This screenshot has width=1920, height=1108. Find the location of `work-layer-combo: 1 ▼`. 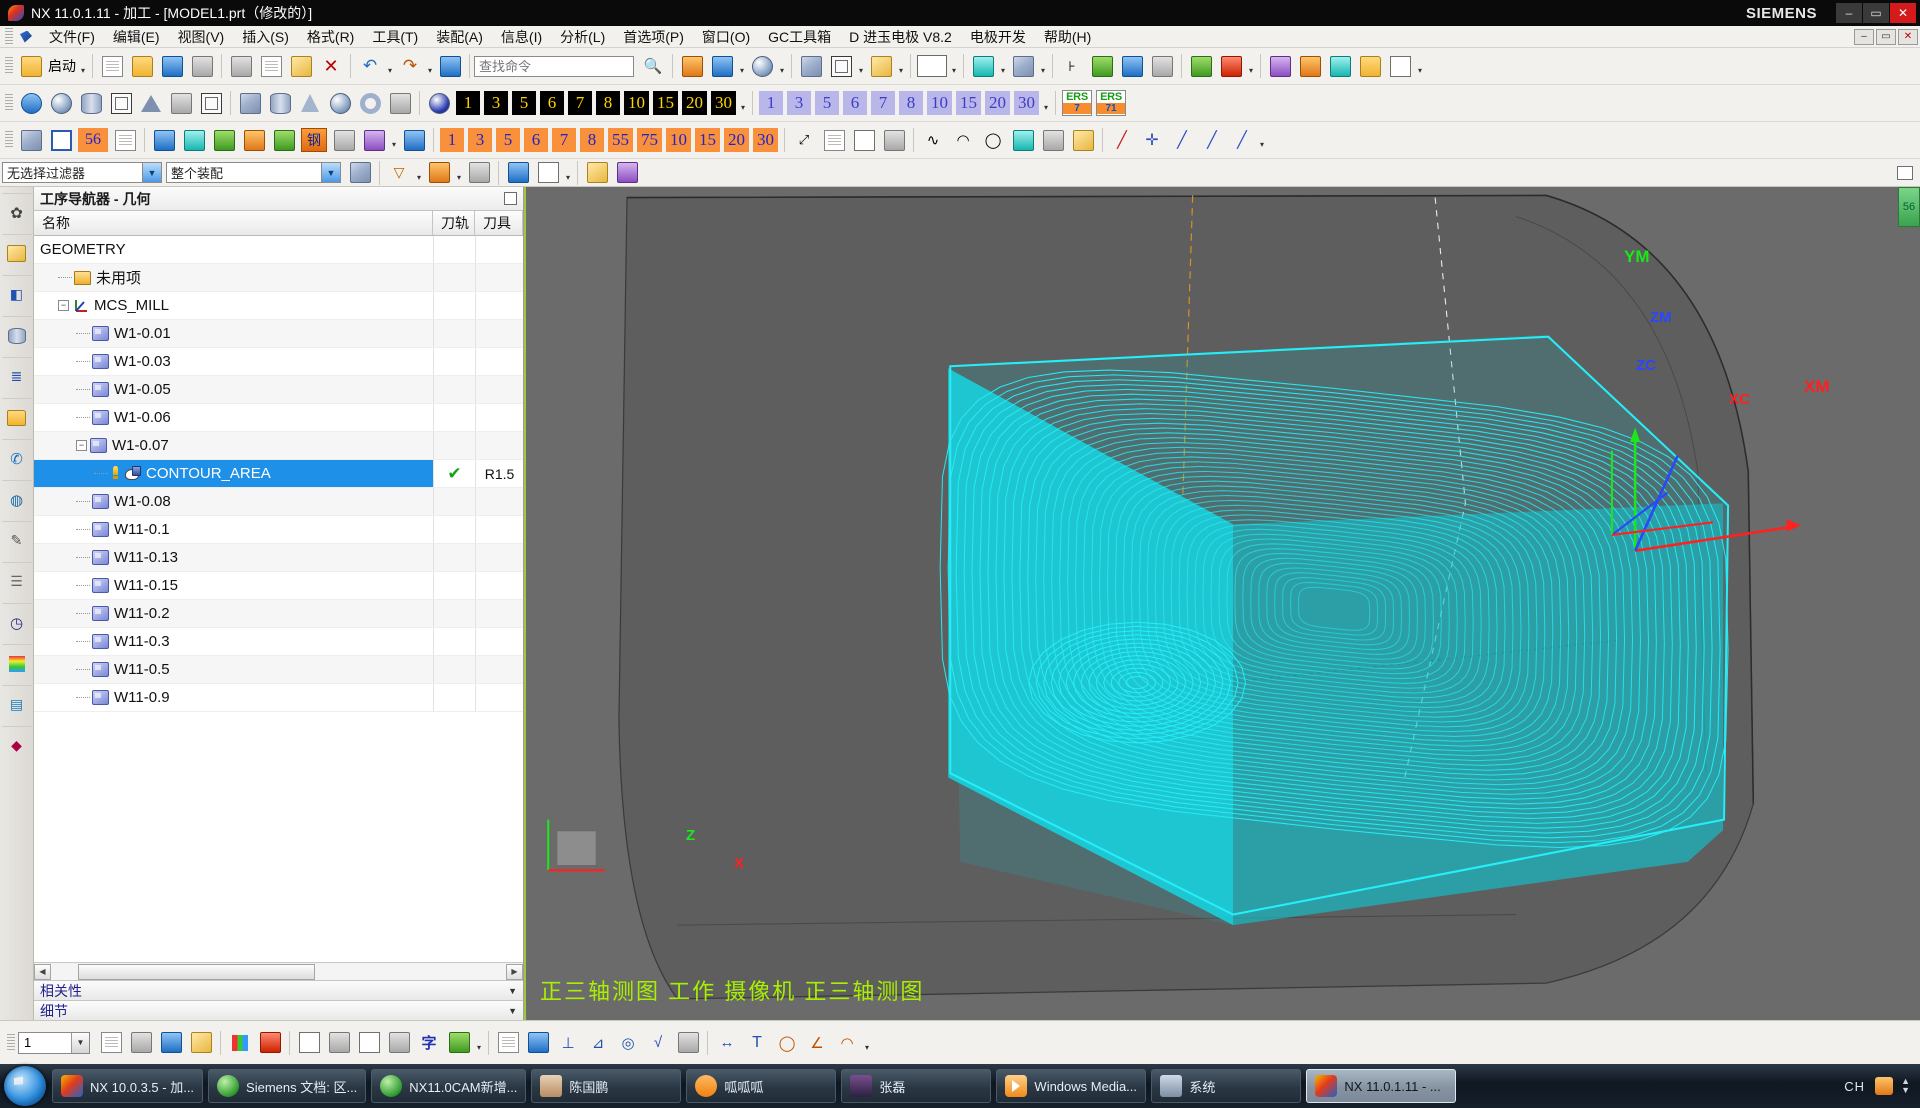

work-layer-combo: 1 ▼ is located at coordinates (54, 1042).